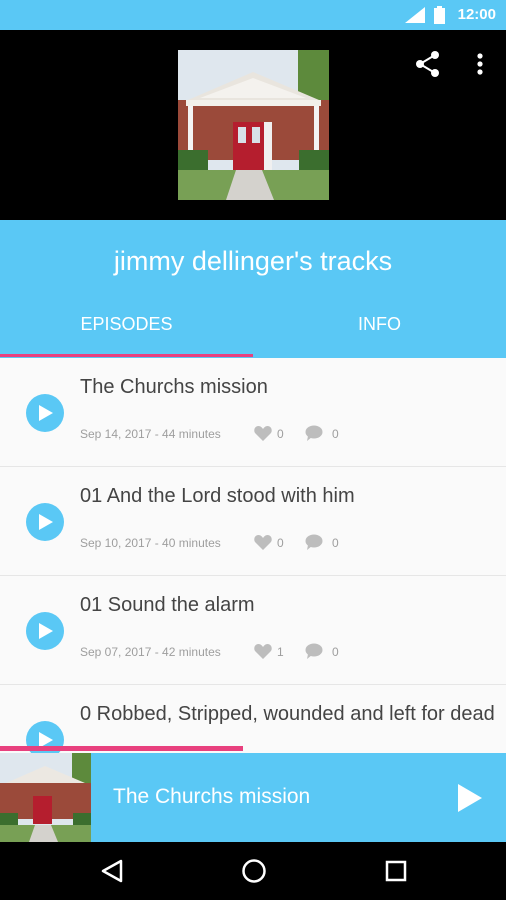 This screenshot has width=506, height=900. I want to click on playback-progress-fill, so click(121, 748).